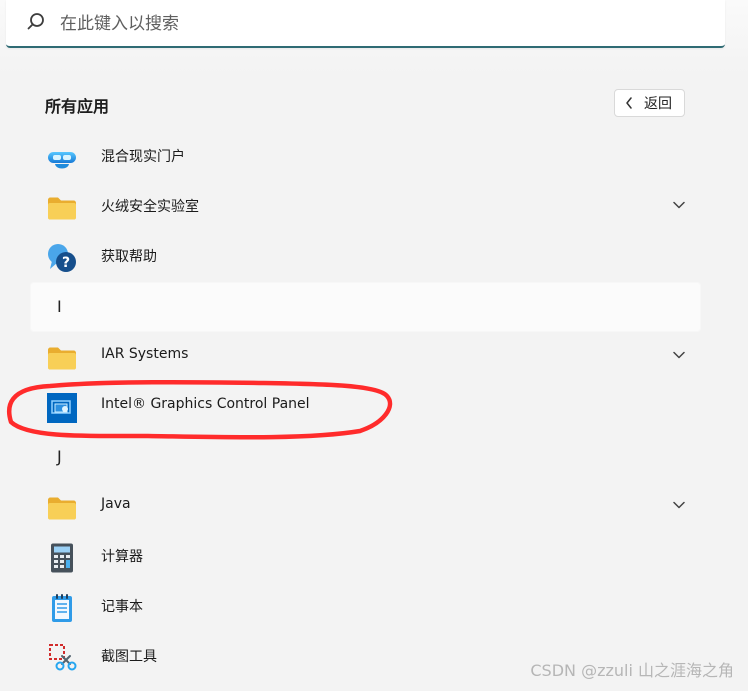 This screenshot has width=748, height=691. What do you see at coordinates (205, 404) in the screenshot?
I see `app-label: Intel® Graphics Control Panel` at bounding box center [205, 404].